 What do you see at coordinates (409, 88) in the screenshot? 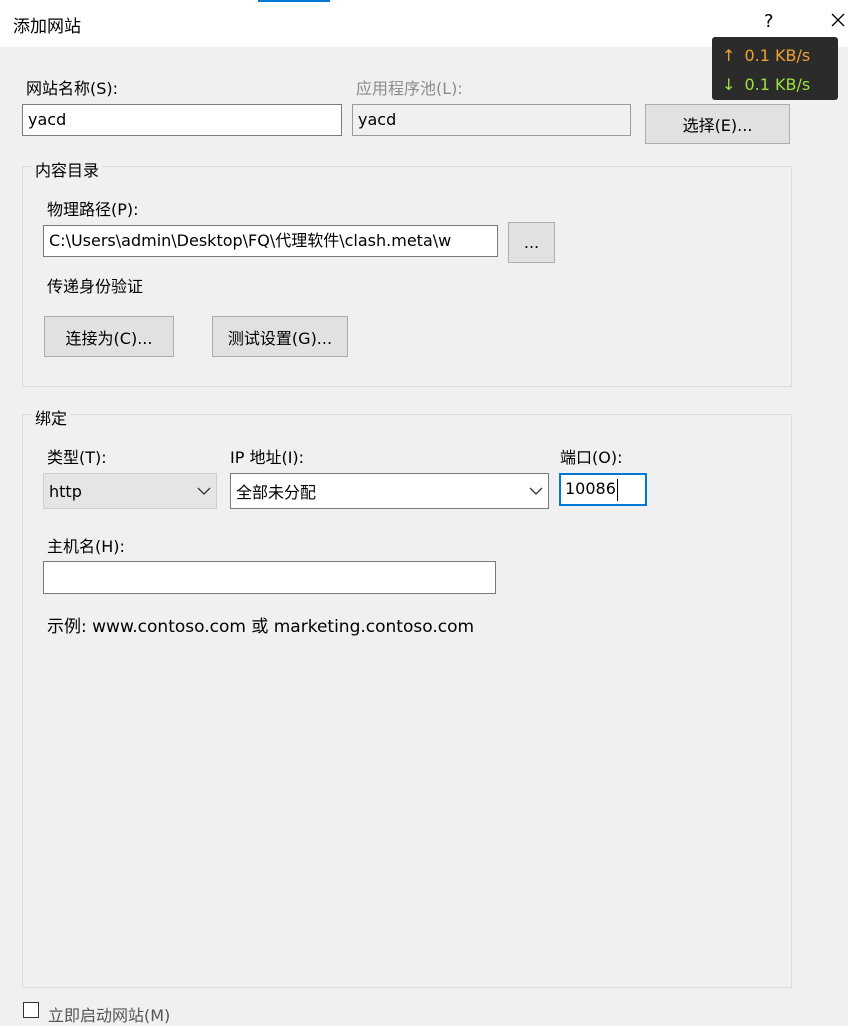
I see `app-pool-label: 应用程序池(L):` at bounding box center [409, 88].